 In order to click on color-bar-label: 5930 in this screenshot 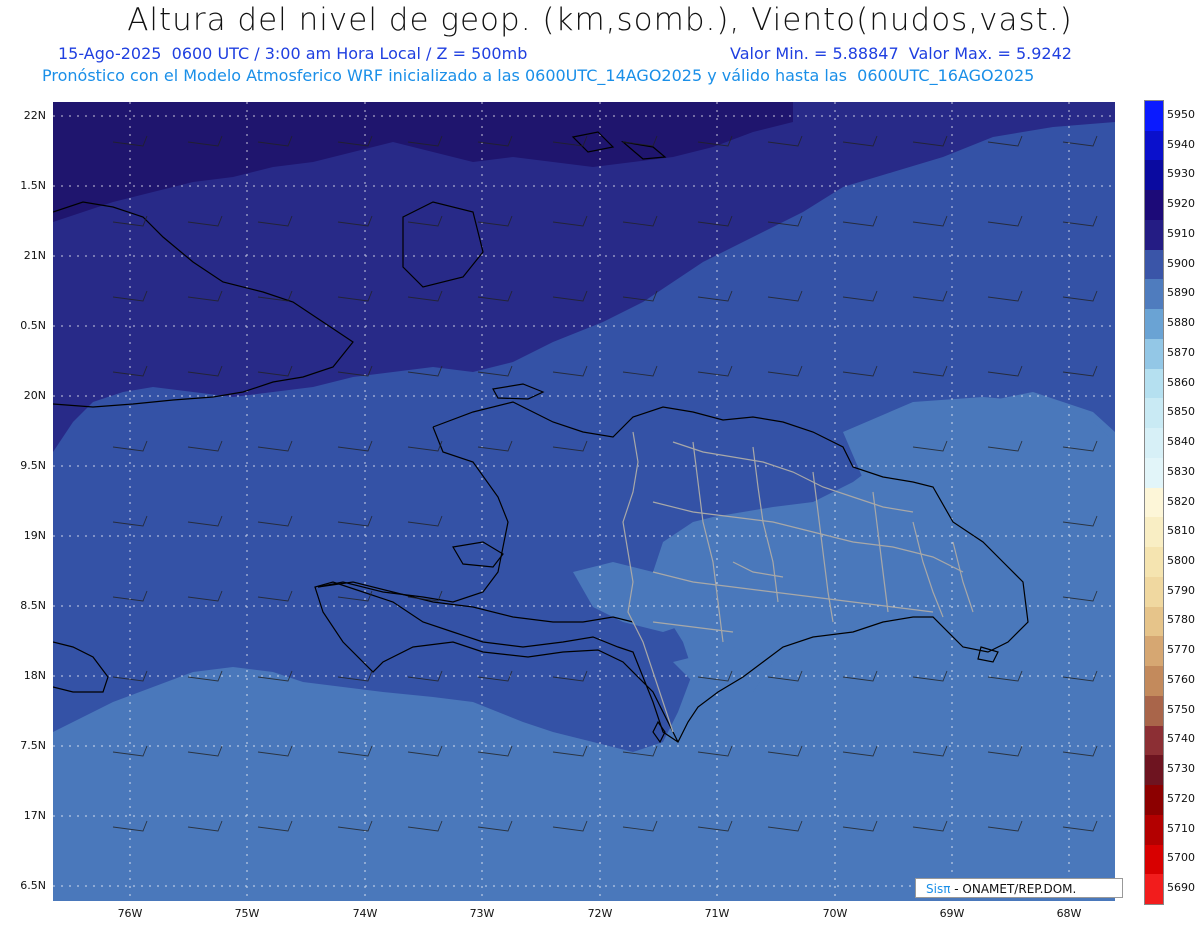, I will do `click(1181, 174)`.